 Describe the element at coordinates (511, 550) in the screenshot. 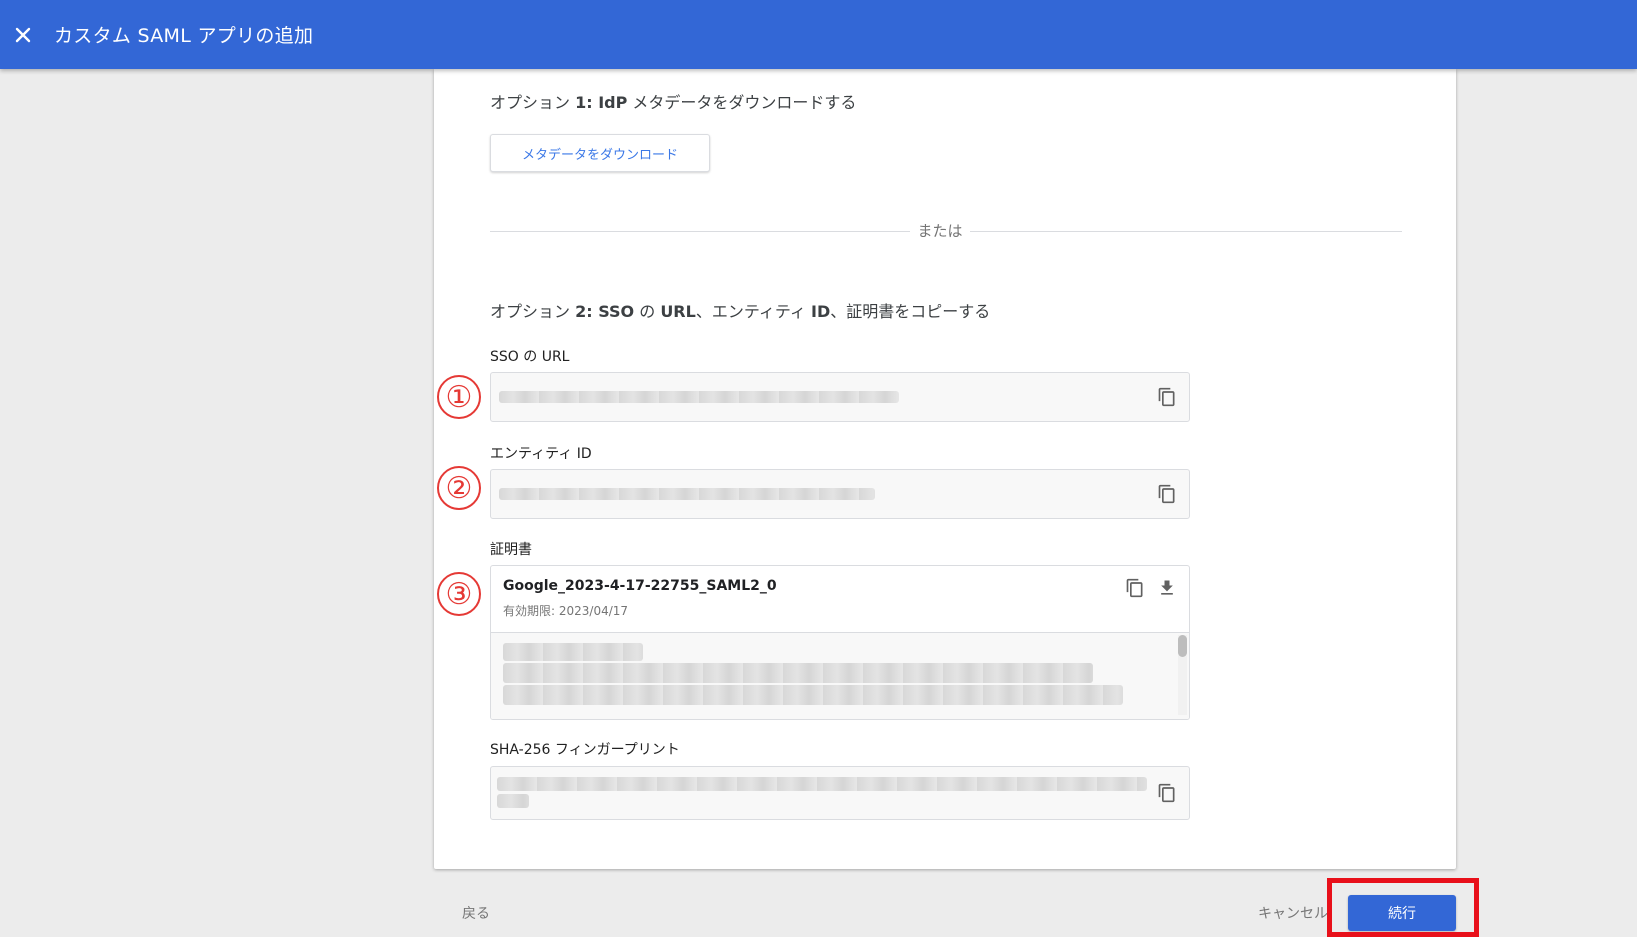

I see `certificate-label: 証明書` at that location.